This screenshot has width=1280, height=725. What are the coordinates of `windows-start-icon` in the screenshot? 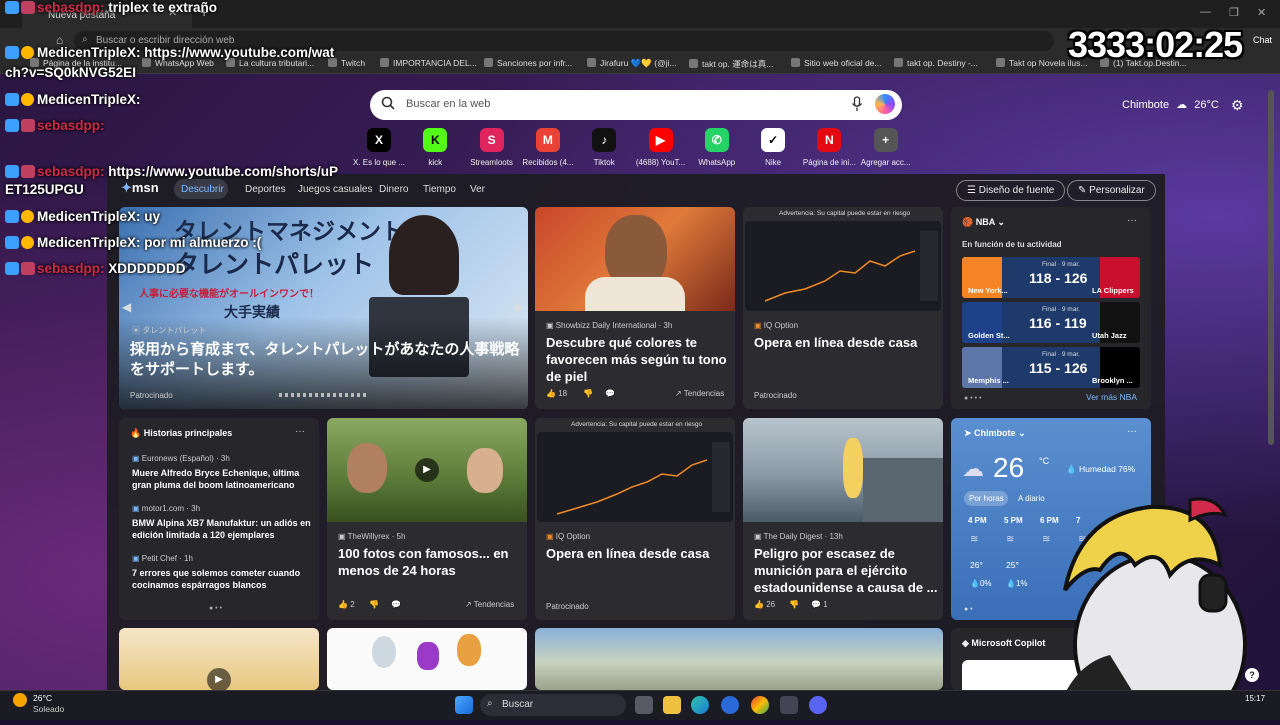 It's located at (464, 705).